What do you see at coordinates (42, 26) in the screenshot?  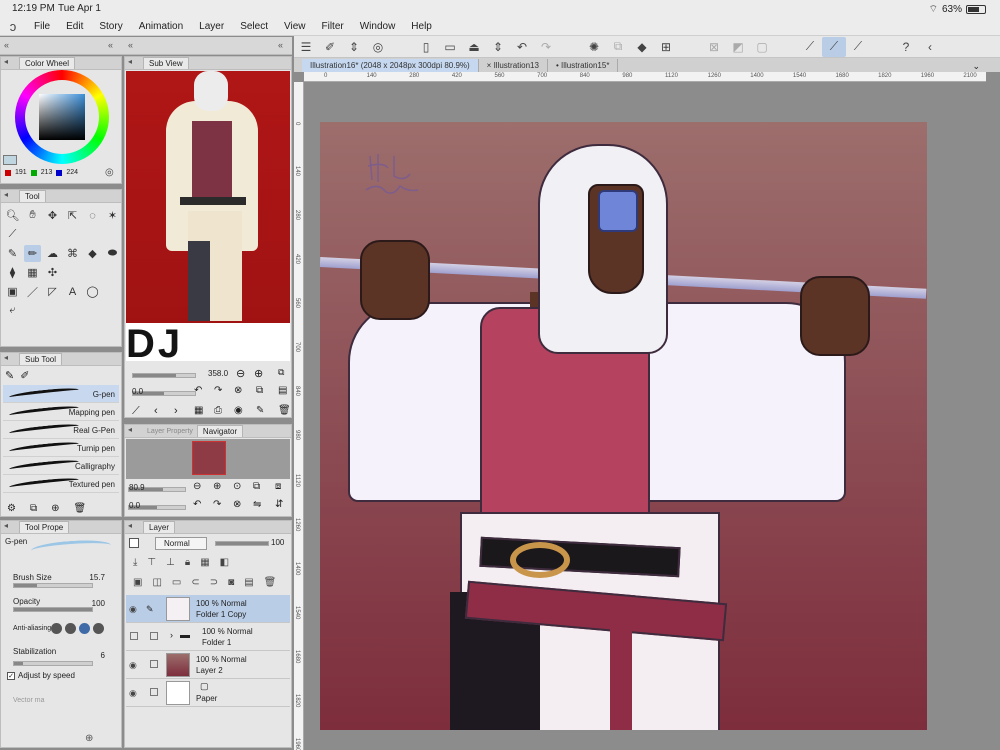 I see `menu-file: File` at bounding box center [42, 26].